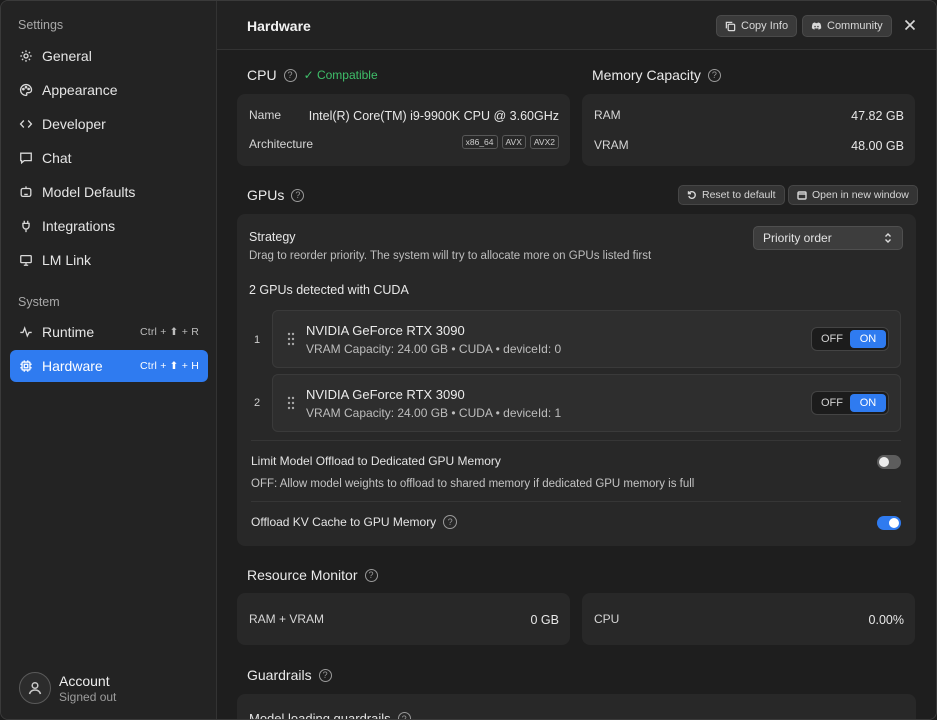 The width and height of the screenshot is (937, 720). What do you see at coordinates (797, 238) in the screenshot?
I see `strategy-value: Priority order` at bounding box center [797, 238].